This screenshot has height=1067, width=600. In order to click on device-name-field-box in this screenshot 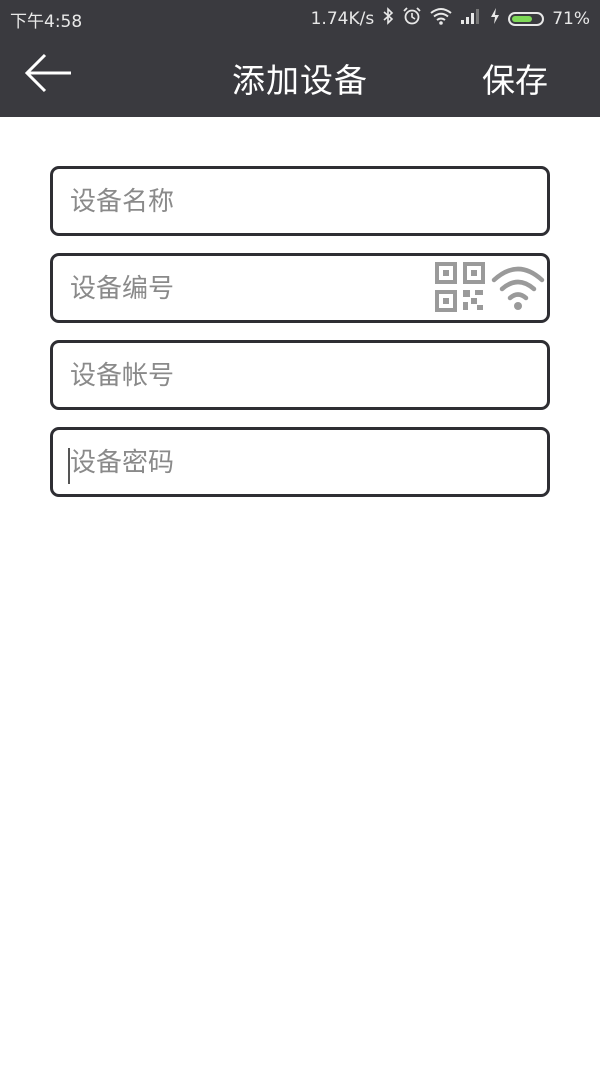, I will do `click(300, 201)`.